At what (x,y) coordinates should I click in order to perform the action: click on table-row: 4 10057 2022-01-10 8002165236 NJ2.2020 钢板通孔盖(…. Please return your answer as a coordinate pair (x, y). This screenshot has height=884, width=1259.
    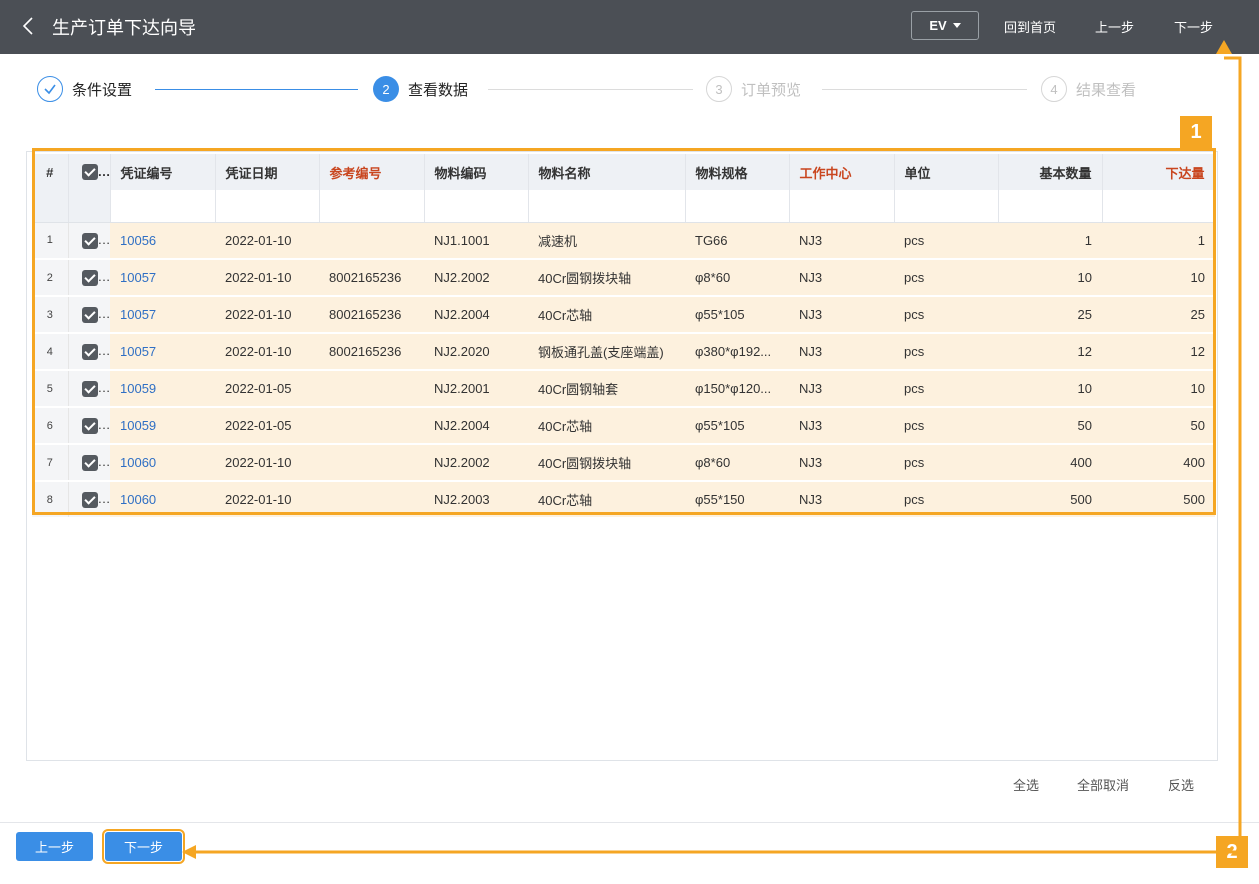
    Looking at the image, I should click on (623, 352).